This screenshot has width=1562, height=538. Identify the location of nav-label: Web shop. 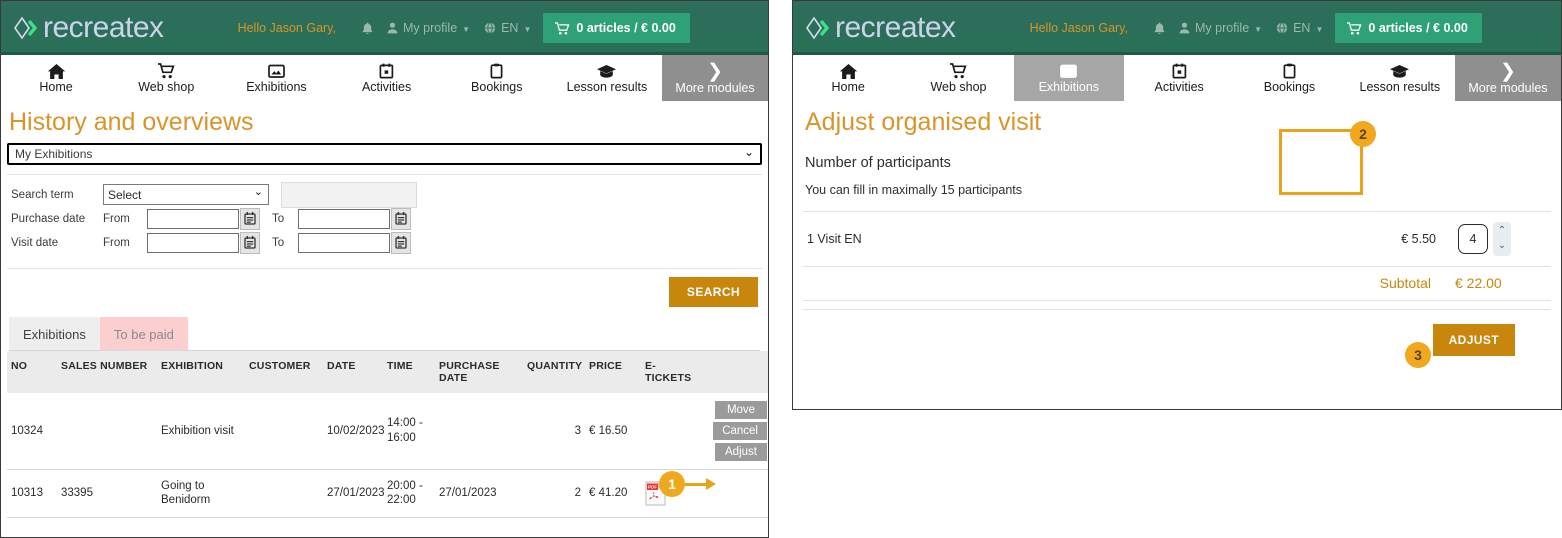
(958, 86).